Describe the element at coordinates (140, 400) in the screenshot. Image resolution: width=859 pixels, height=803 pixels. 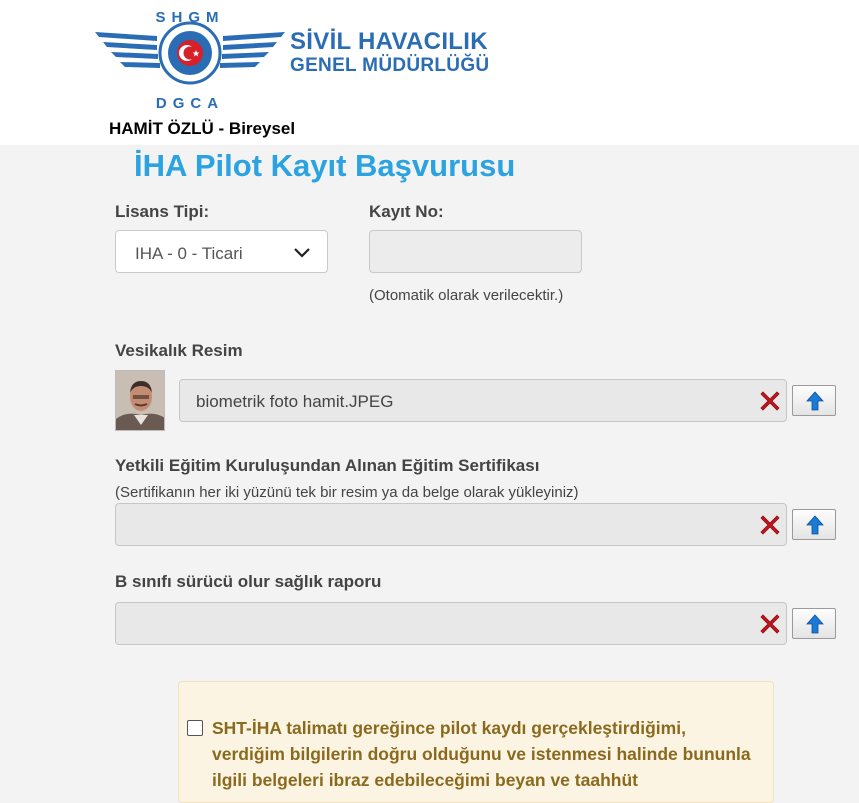
I see `photo-thumbnail` at that location.